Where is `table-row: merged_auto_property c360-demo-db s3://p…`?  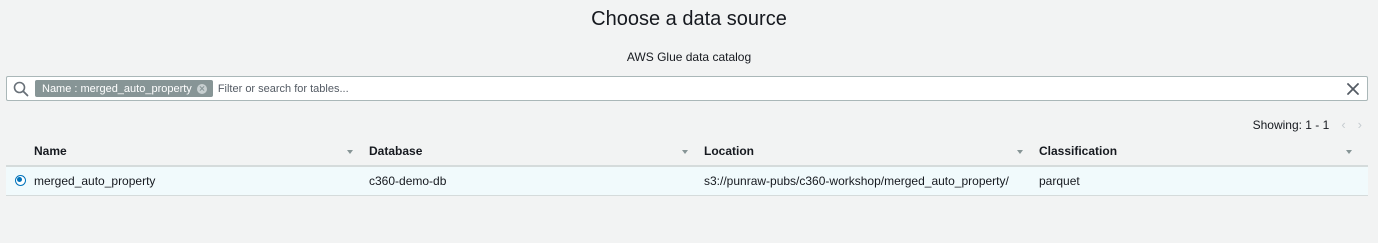 table-row: merged_auto_property c360-demo-db s3://p… is located at coordinates (687, 181).